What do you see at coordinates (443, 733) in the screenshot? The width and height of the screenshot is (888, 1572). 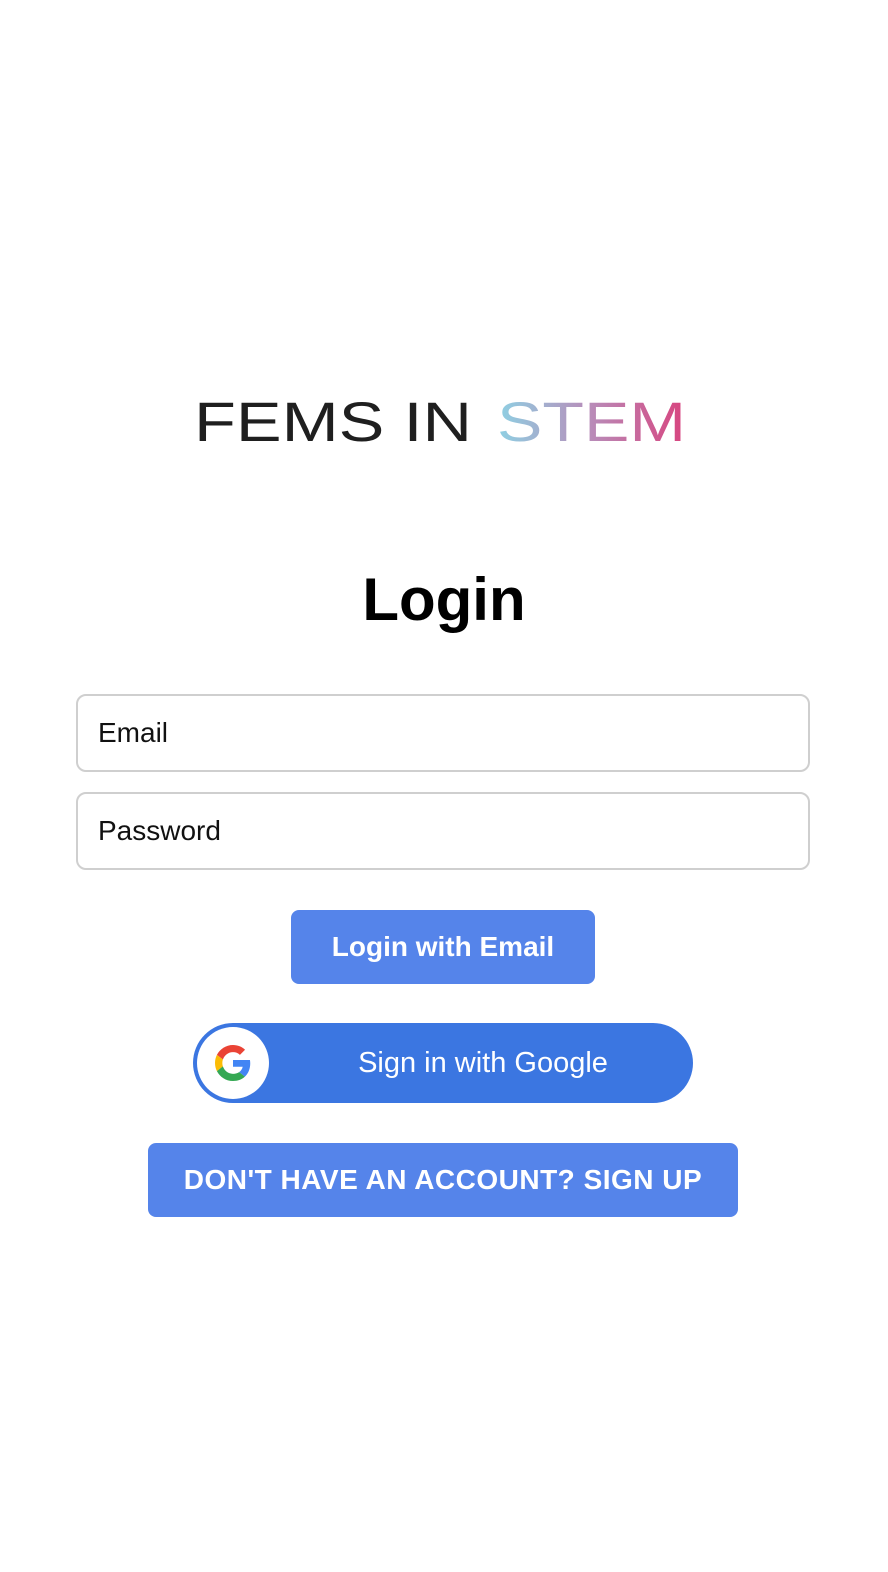 I see `email-field` at bounding box center [443, 733].